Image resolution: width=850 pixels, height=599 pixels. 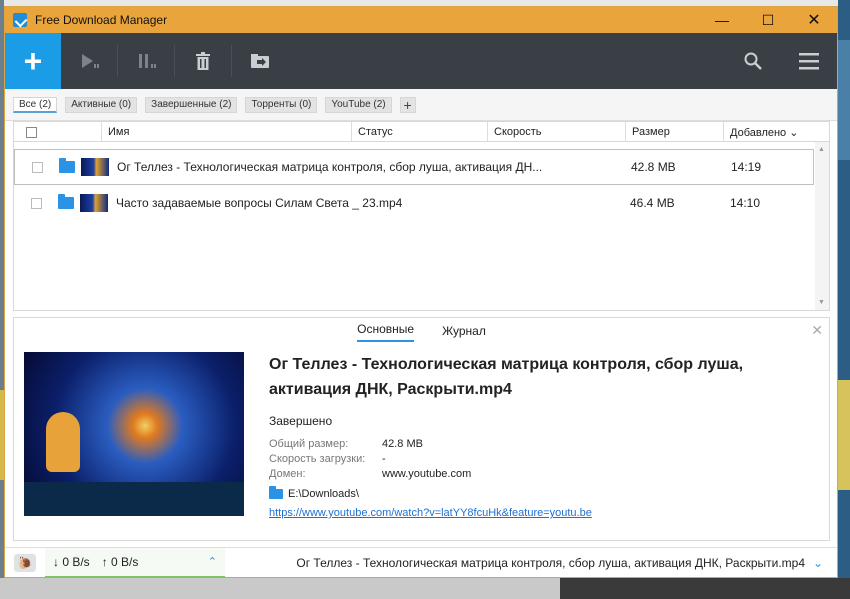 I want to click on tab-general: Основные, so click(x=386, y=332).